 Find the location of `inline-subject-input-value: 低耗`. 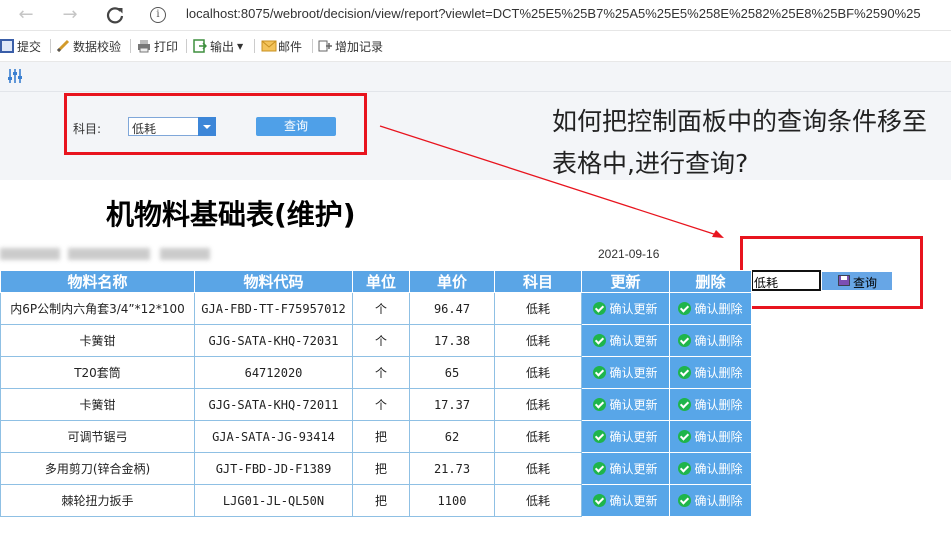

inline-subject-input-value: 低耗 is located at coordinates (766, 283).